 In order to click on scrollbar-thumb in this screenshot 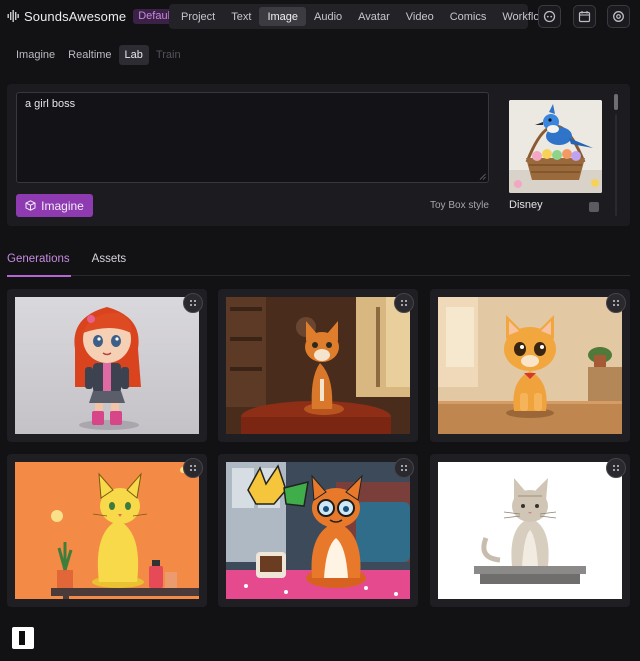, I will do `click(616, 102)`.